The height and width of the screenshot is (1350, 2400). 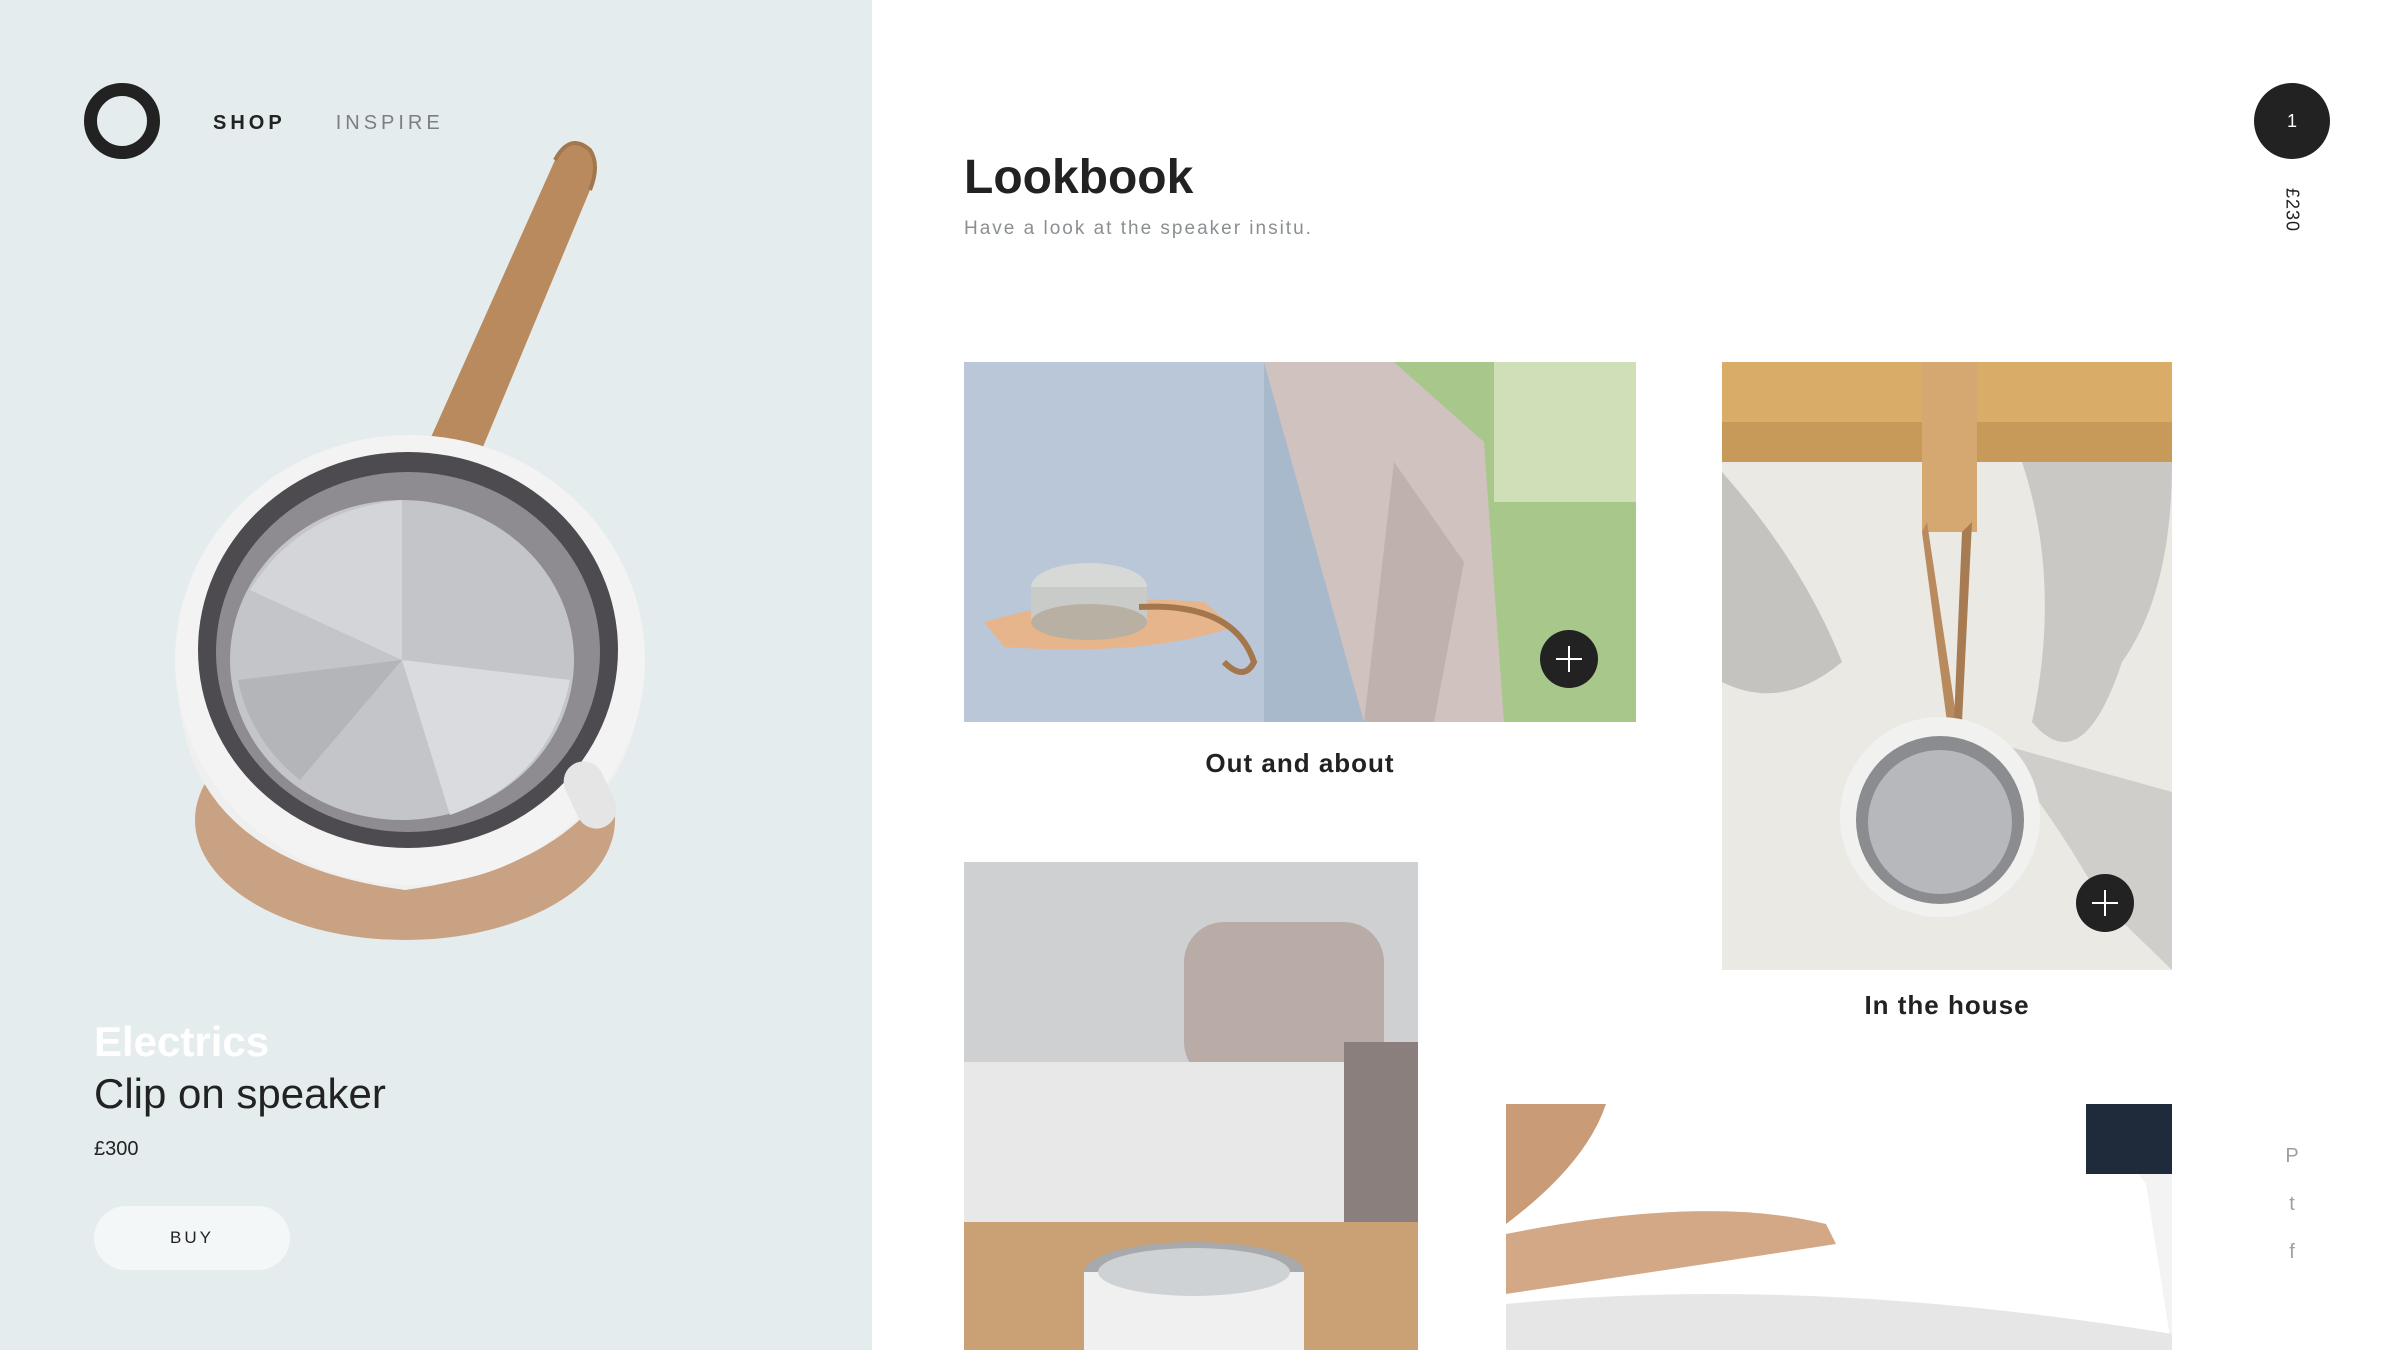 What do you see at coordinates (1947, 1005) in the screenshot?
I see `card-caption-house: In the house` at bounding box center [1947, 1005].